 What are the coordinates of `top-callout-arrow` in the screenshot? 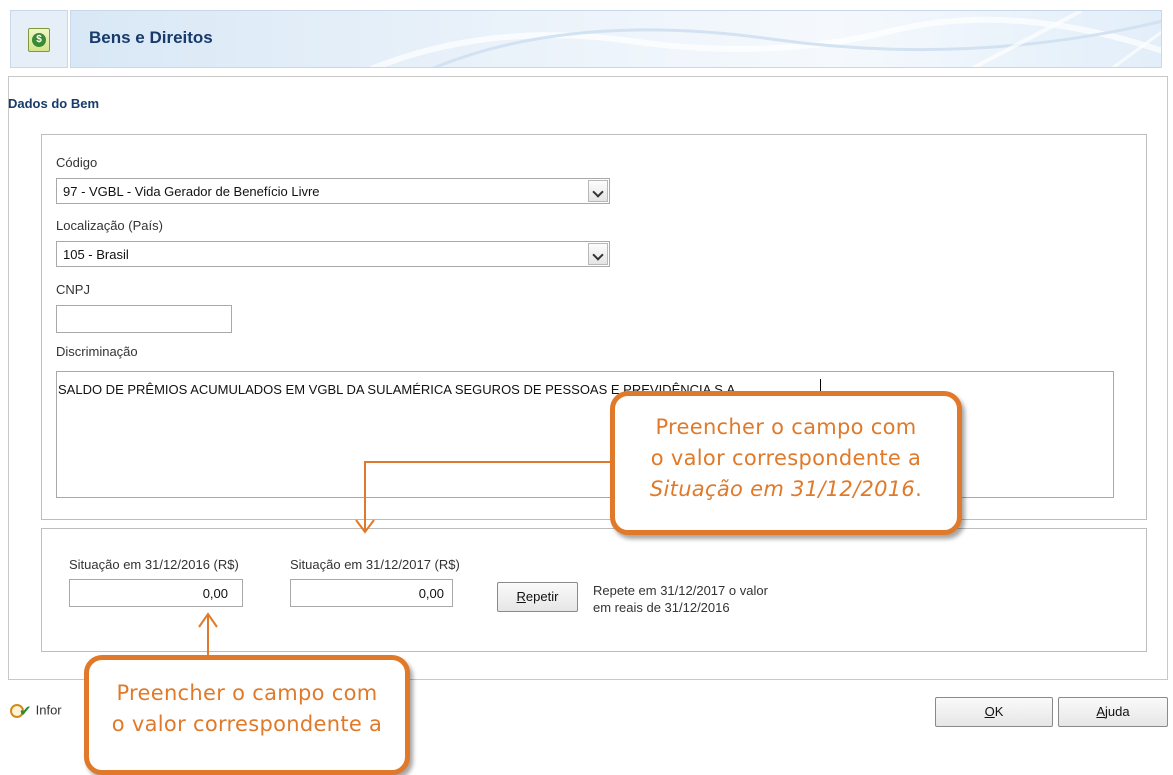 It's located at (487, 496).